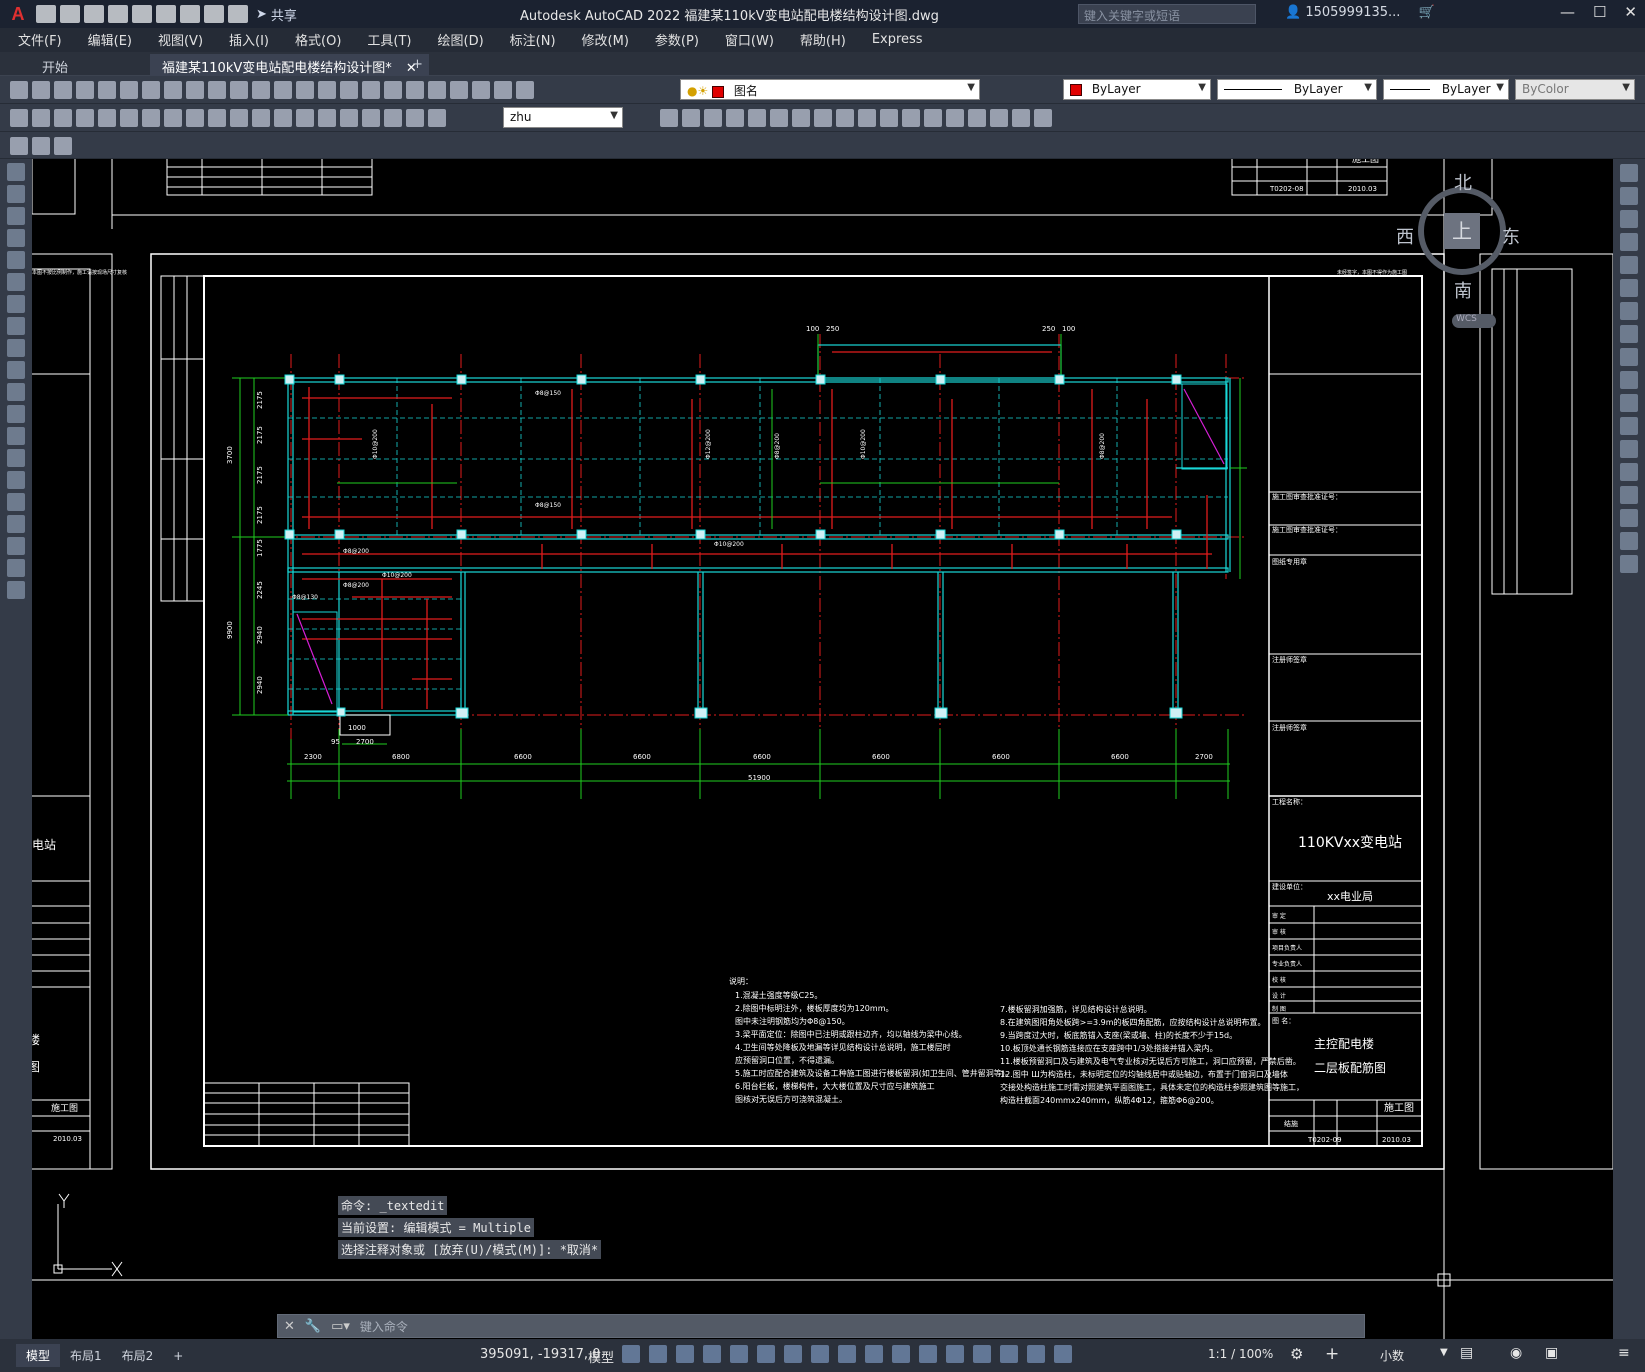  What do you see at coordinates (1630, 12) in the screenshot?
I see `close-icon: ✕` at bounding box center [1630, 12].